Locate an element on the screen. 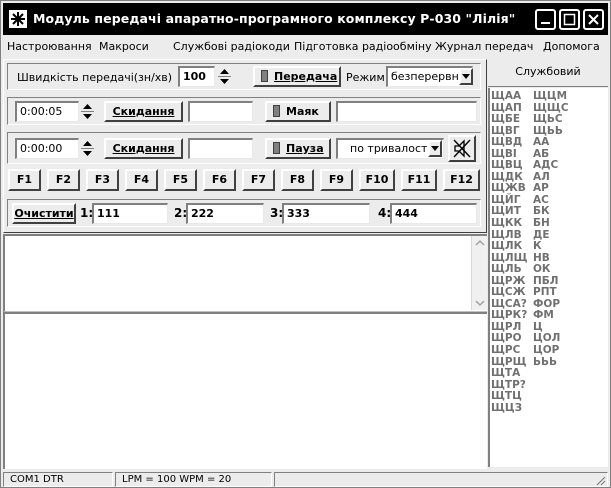  f9-button: F9 is located at coordinates (336, 180).